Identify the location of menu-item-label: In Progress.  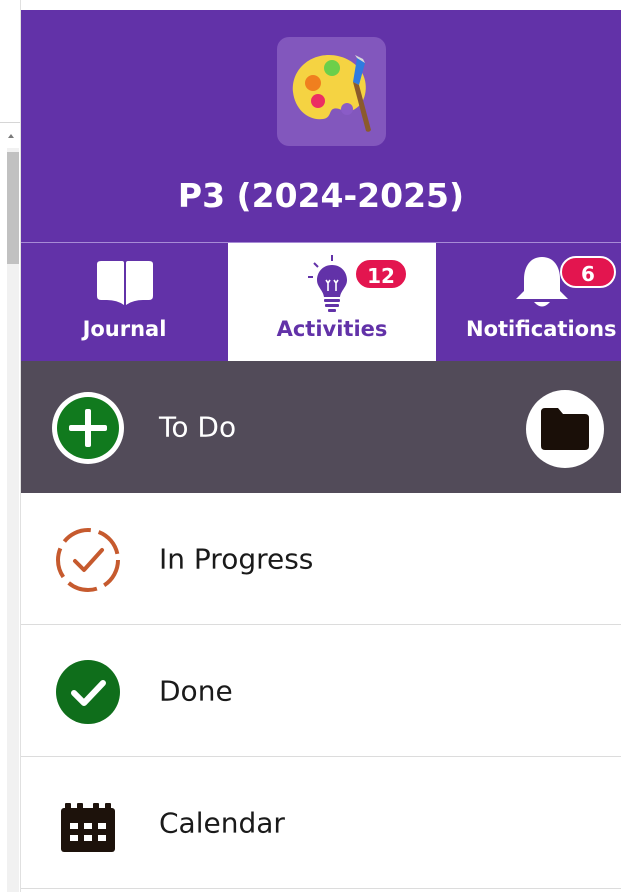
(236, 558).